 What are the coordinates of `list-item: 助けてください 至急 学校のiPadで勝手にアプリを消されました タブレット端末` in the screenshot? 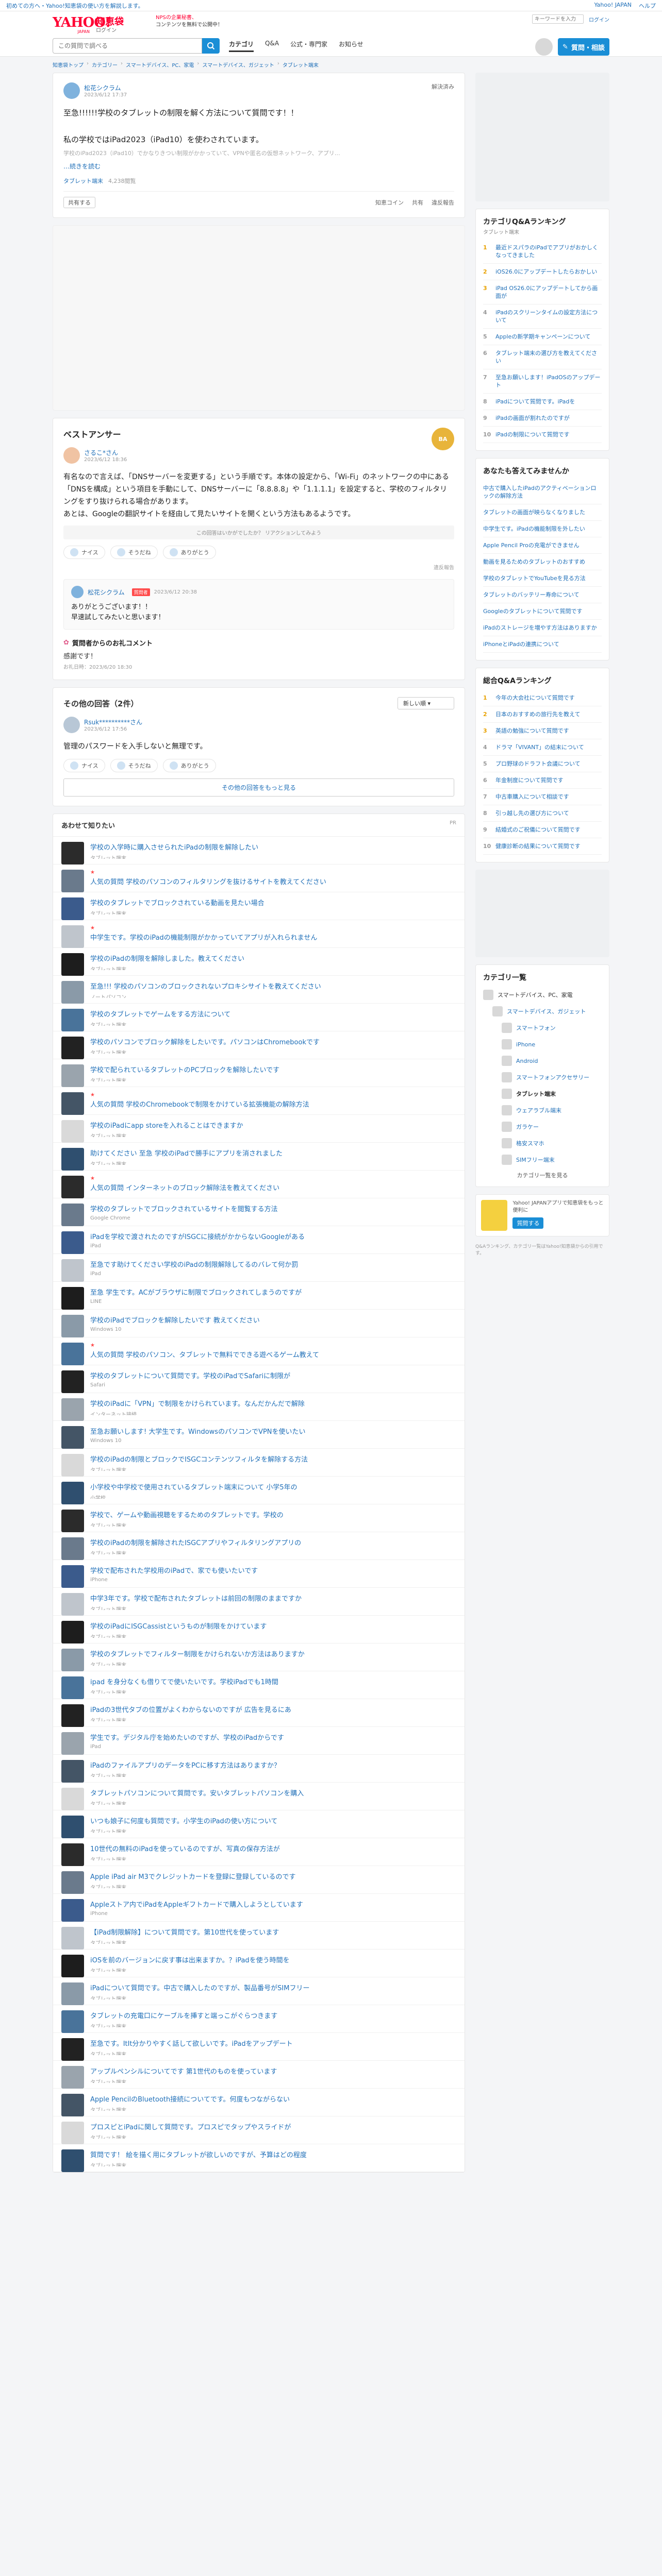 It's located at (259, 1157).